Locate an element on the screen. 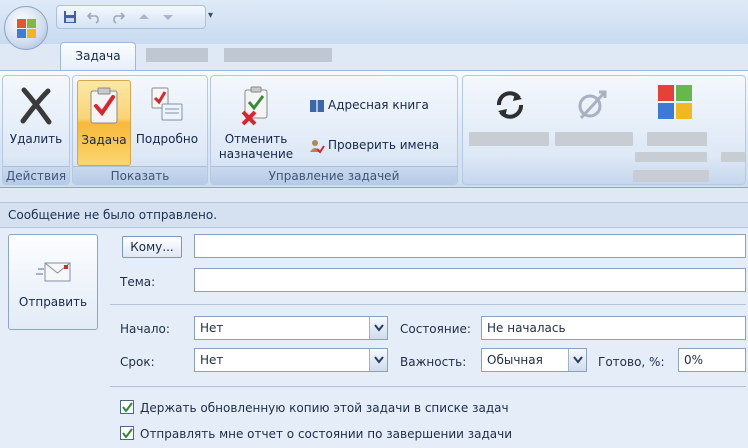 Image resolution: width=748 pixels, height=448 pixels. task-view-label: Задача is located at coordinates (104, 140).